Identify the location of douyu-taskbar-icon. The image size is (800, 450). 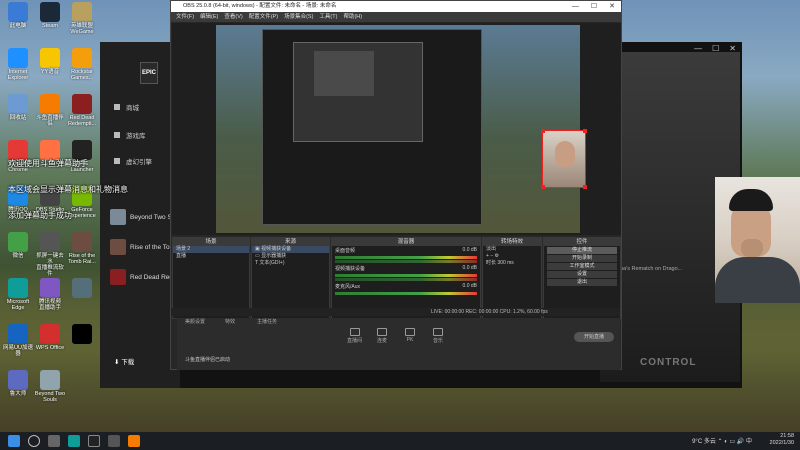
(134, 441).